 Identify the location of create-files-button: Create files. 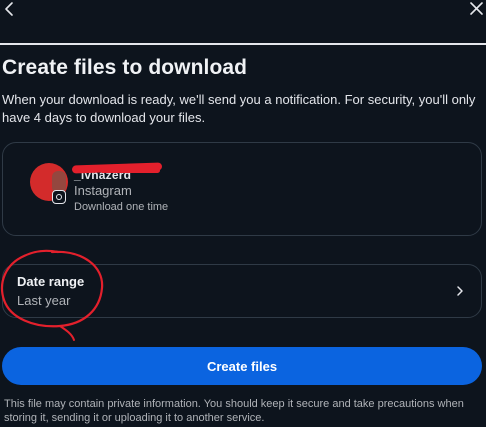
(242, 366).